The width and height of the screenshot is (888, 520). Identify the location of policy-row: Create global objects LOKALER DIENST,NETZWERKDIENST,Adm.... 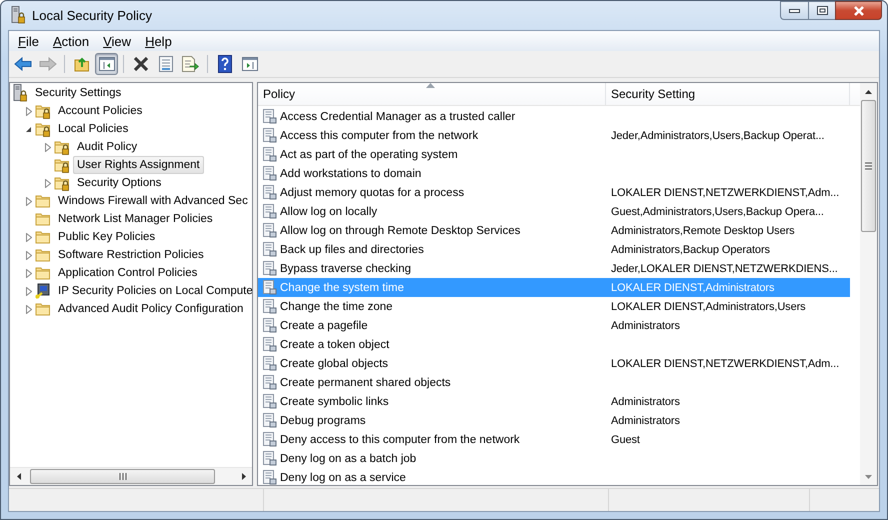
(554, 363).